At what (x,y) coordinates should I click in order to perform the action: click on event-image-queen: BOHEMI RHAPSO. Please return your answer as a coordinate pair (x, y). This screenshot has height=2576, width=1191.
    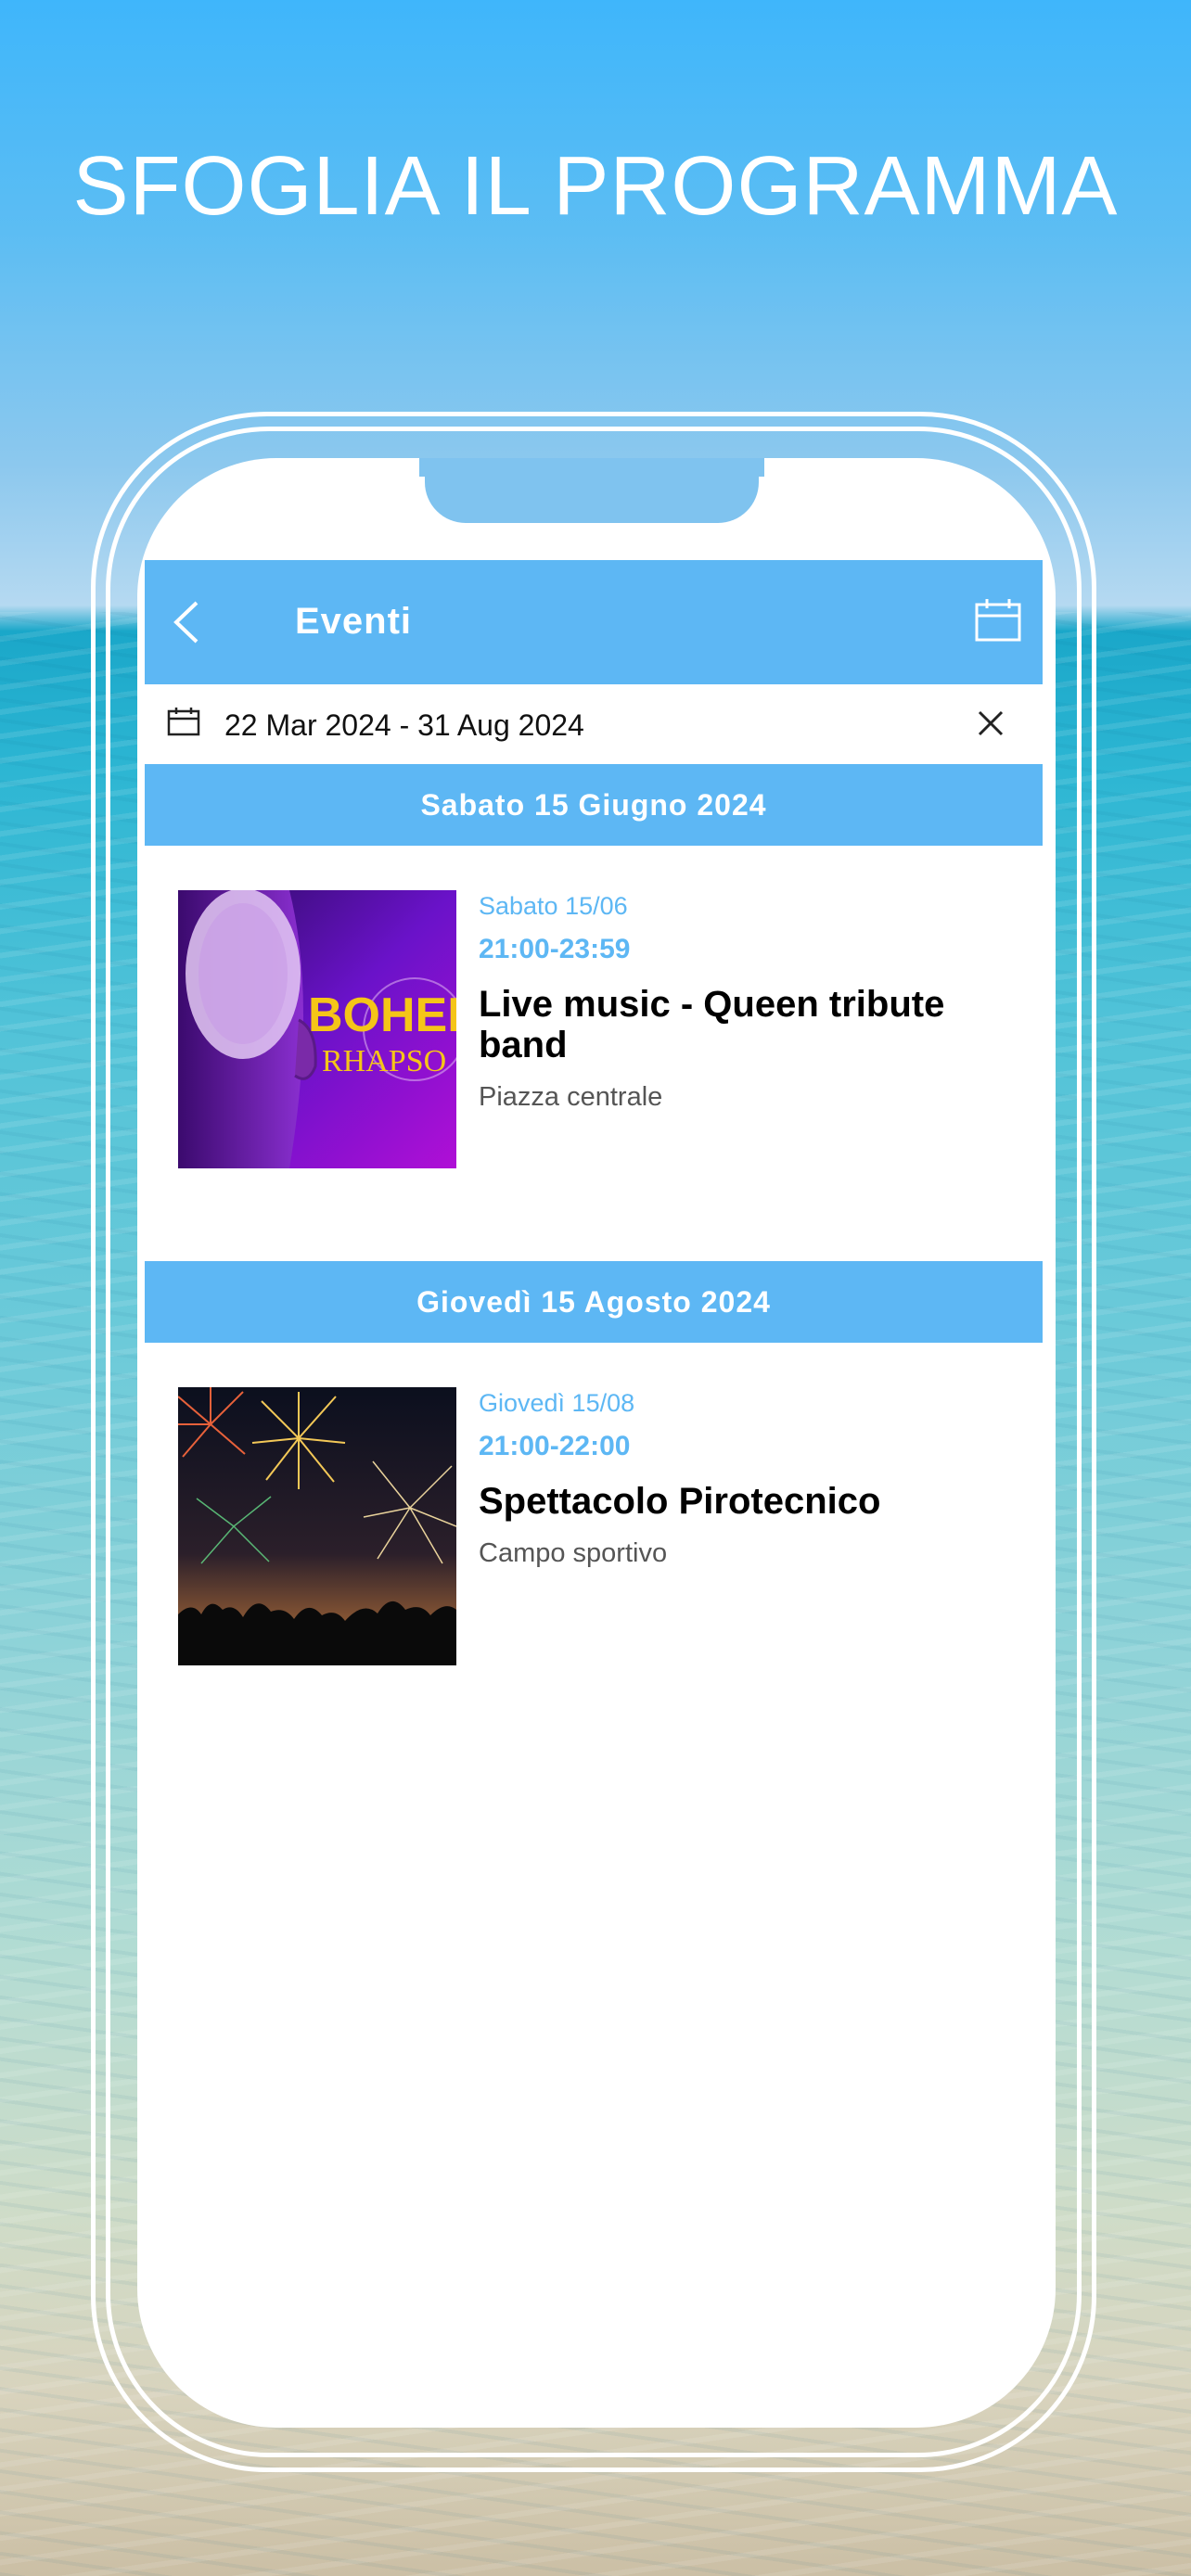
    Looking at the image, I should click on (317, 1029).